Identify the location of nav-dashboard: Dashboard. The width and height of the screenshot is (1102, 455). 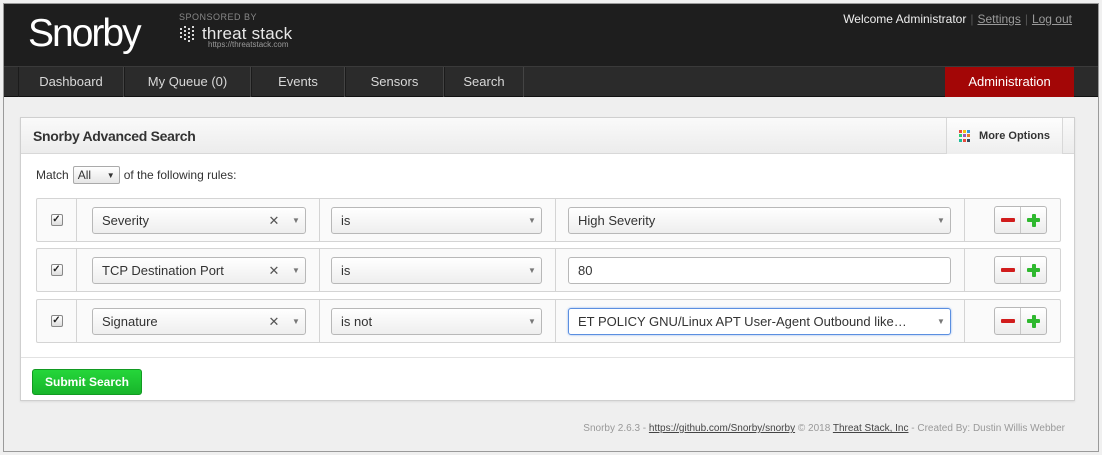
(71, 82).